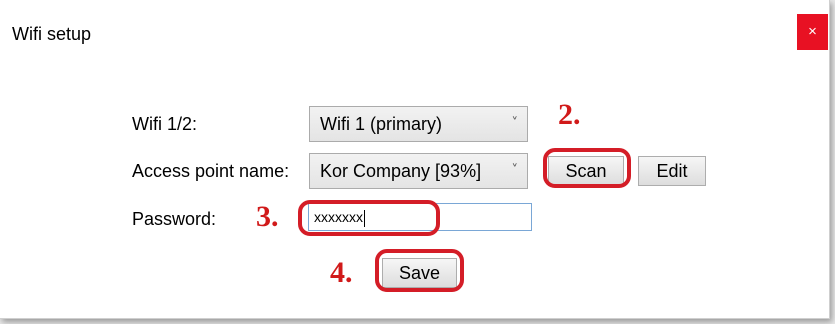 This screenshot has height=324, width=835. Describe the element at coordinates (420, 217) in the screenshot. I see `password-field: xxxxxxx` at that location.